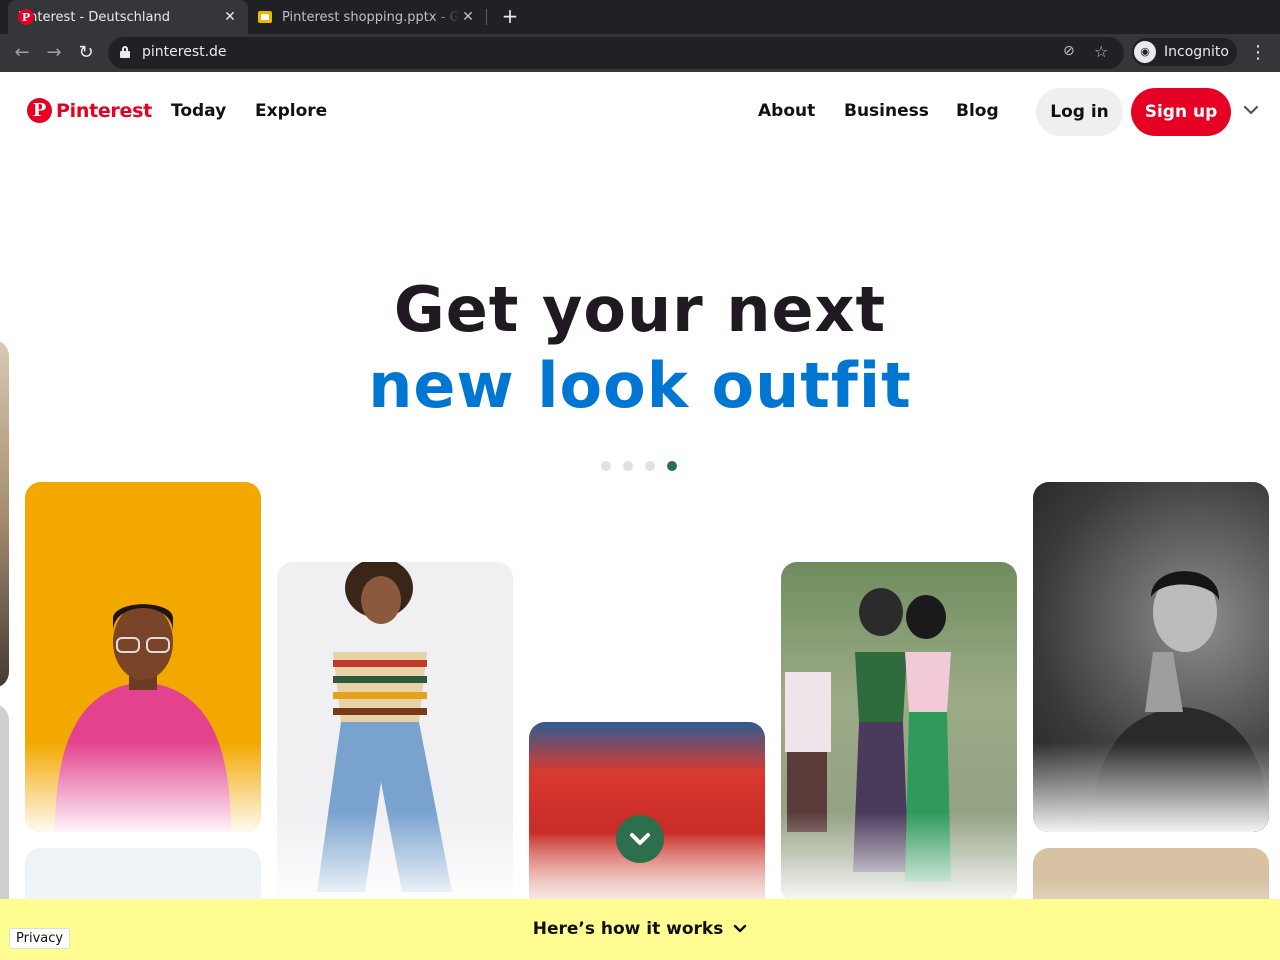  Describe the element at coordinates (143, 657) in the screenshot. I see `pin-image-pink-sweater` at that location.